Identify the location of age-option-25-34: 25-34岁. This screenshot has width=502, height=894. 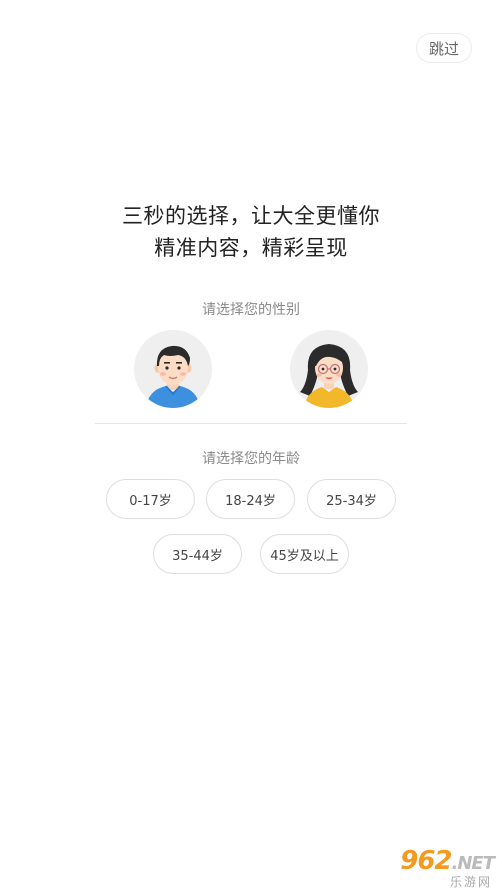
(351, 499).